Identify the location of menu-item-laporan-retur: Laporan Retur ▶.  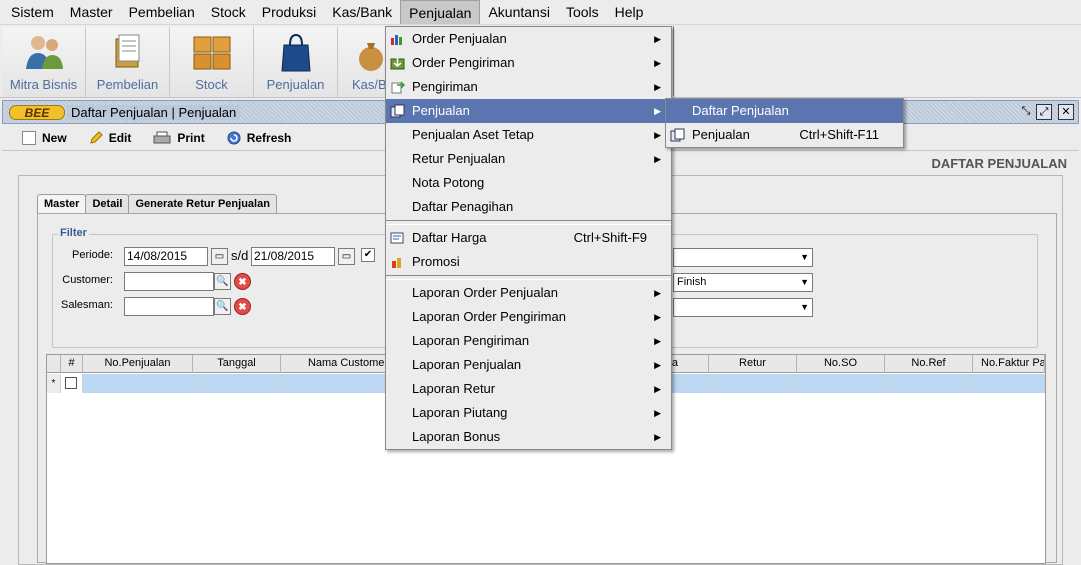
(528, 389).